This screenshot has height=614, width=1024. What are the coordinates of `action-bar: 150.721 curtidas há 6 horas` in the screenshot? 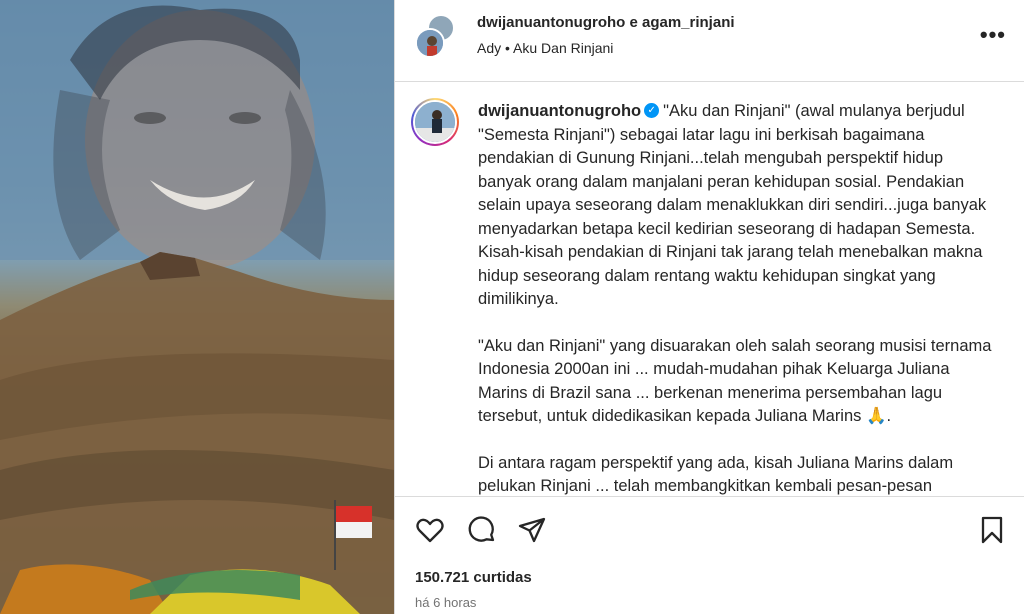 It's located at (709, 555).